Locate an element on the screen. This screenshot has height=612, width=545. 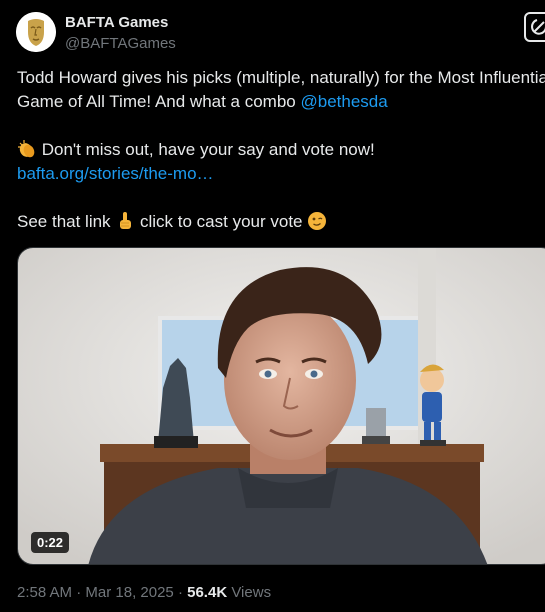
bafta-mask-logo is located at coordinates (36, 32).